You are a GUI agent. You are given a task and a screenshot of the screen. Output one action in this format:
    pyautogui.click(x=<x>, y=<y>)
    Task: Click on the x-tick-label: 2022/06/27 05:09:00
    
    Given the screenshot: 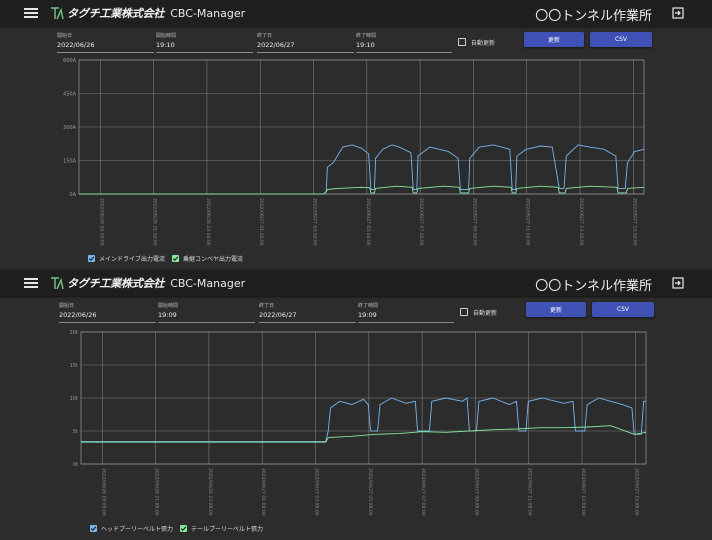 What is the action you would take?
    pyautogui.click(x=370, y=492)
    